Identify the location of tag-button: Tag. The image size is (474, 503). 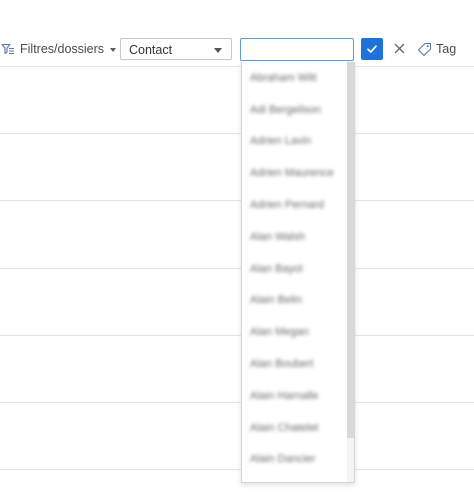
(436, 49).